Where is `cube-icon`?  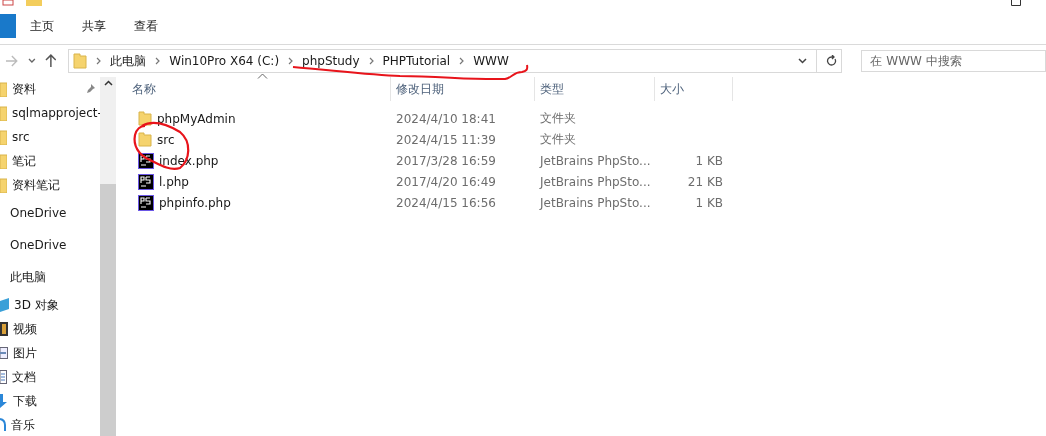
cube-icon is located at coordinates (4, 305).